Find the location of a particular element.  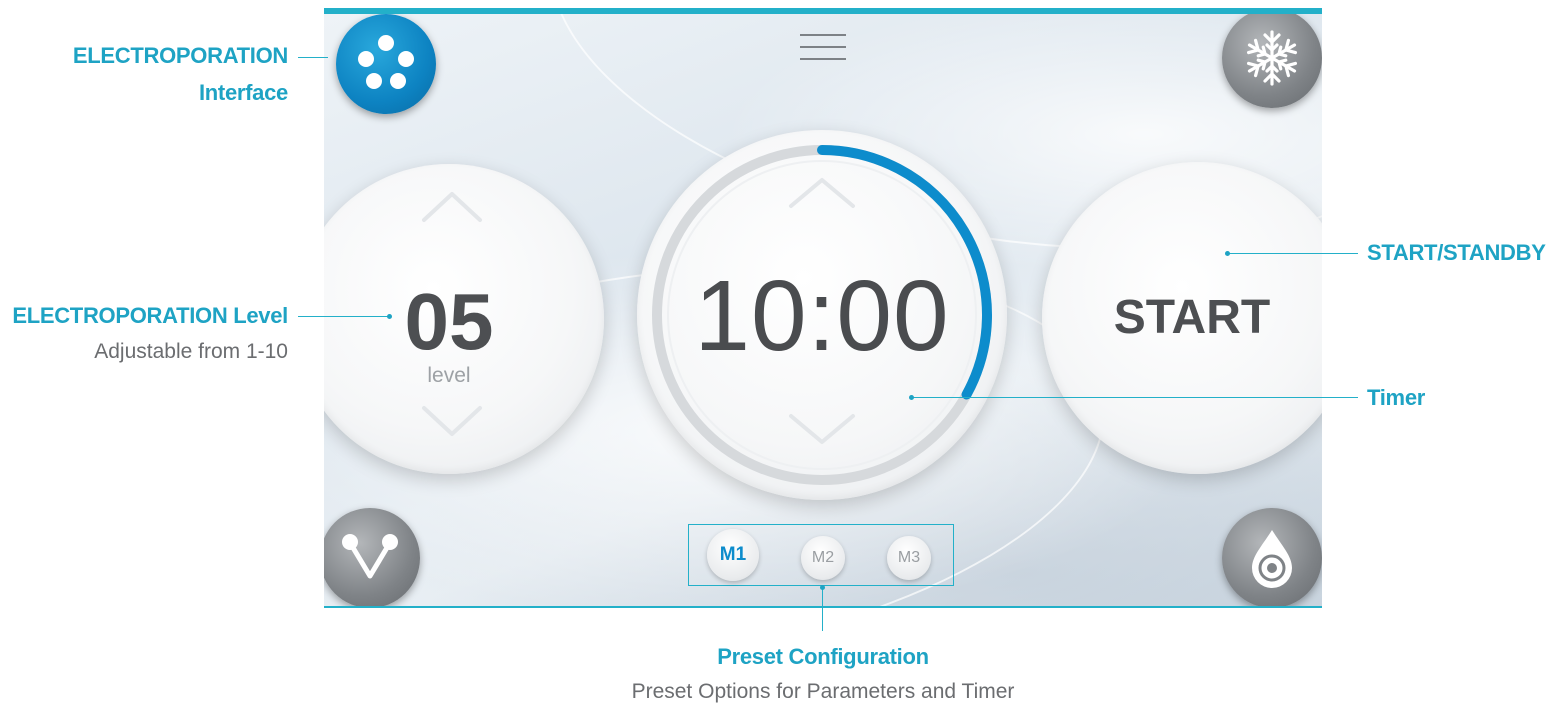

level-leader-dot is located at coordinates (389, 316).